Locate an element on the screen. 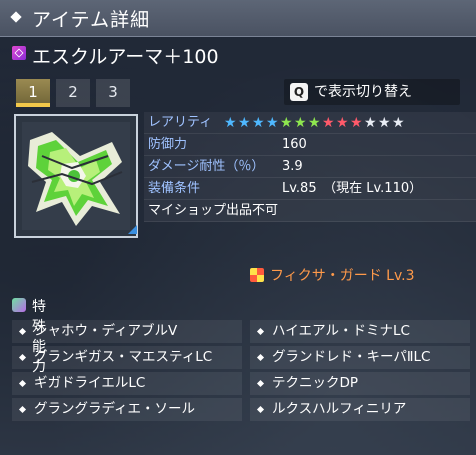 This screenshot has width=476, height=455. tab-2: 2 is located at coordinates (73, 93).